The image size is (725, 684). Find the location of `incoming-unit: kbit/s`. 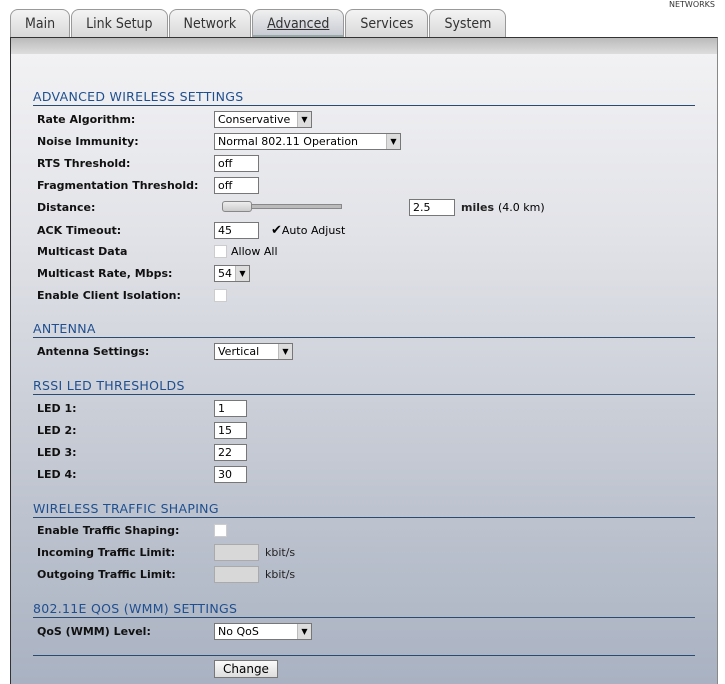

incoming-unit: kbit/s is located at coordinates (280, 552).